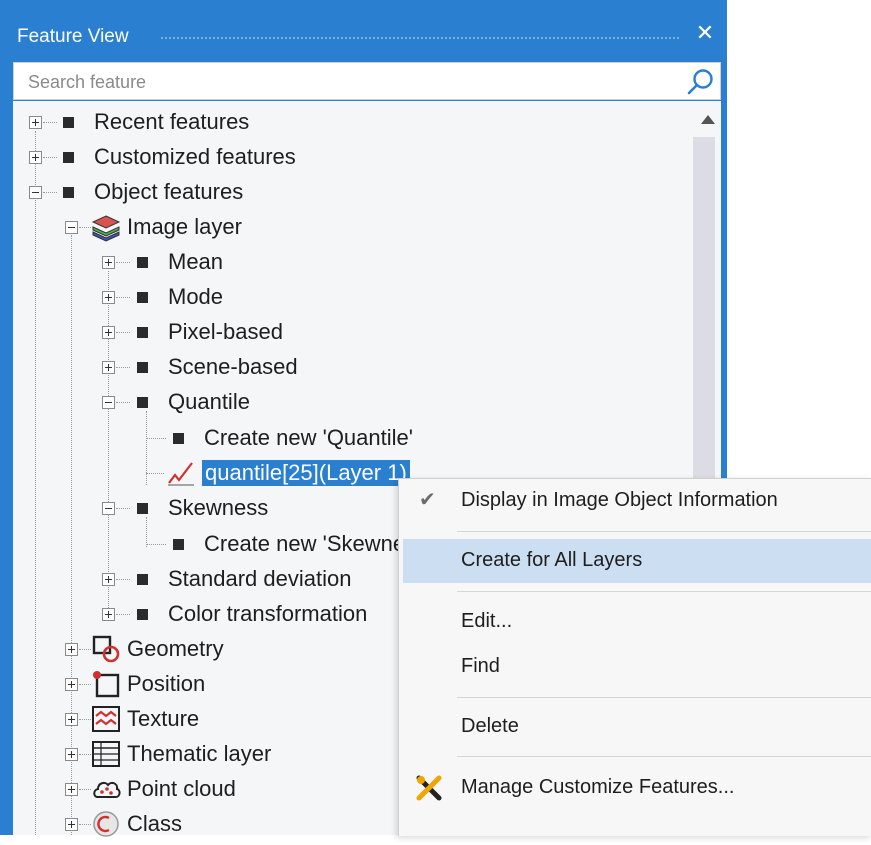 The image size is (871, 845). What do you see at coordinates (429, 788) in the screenshot?
I see `tools-icon` at bounding box center [429, 788].